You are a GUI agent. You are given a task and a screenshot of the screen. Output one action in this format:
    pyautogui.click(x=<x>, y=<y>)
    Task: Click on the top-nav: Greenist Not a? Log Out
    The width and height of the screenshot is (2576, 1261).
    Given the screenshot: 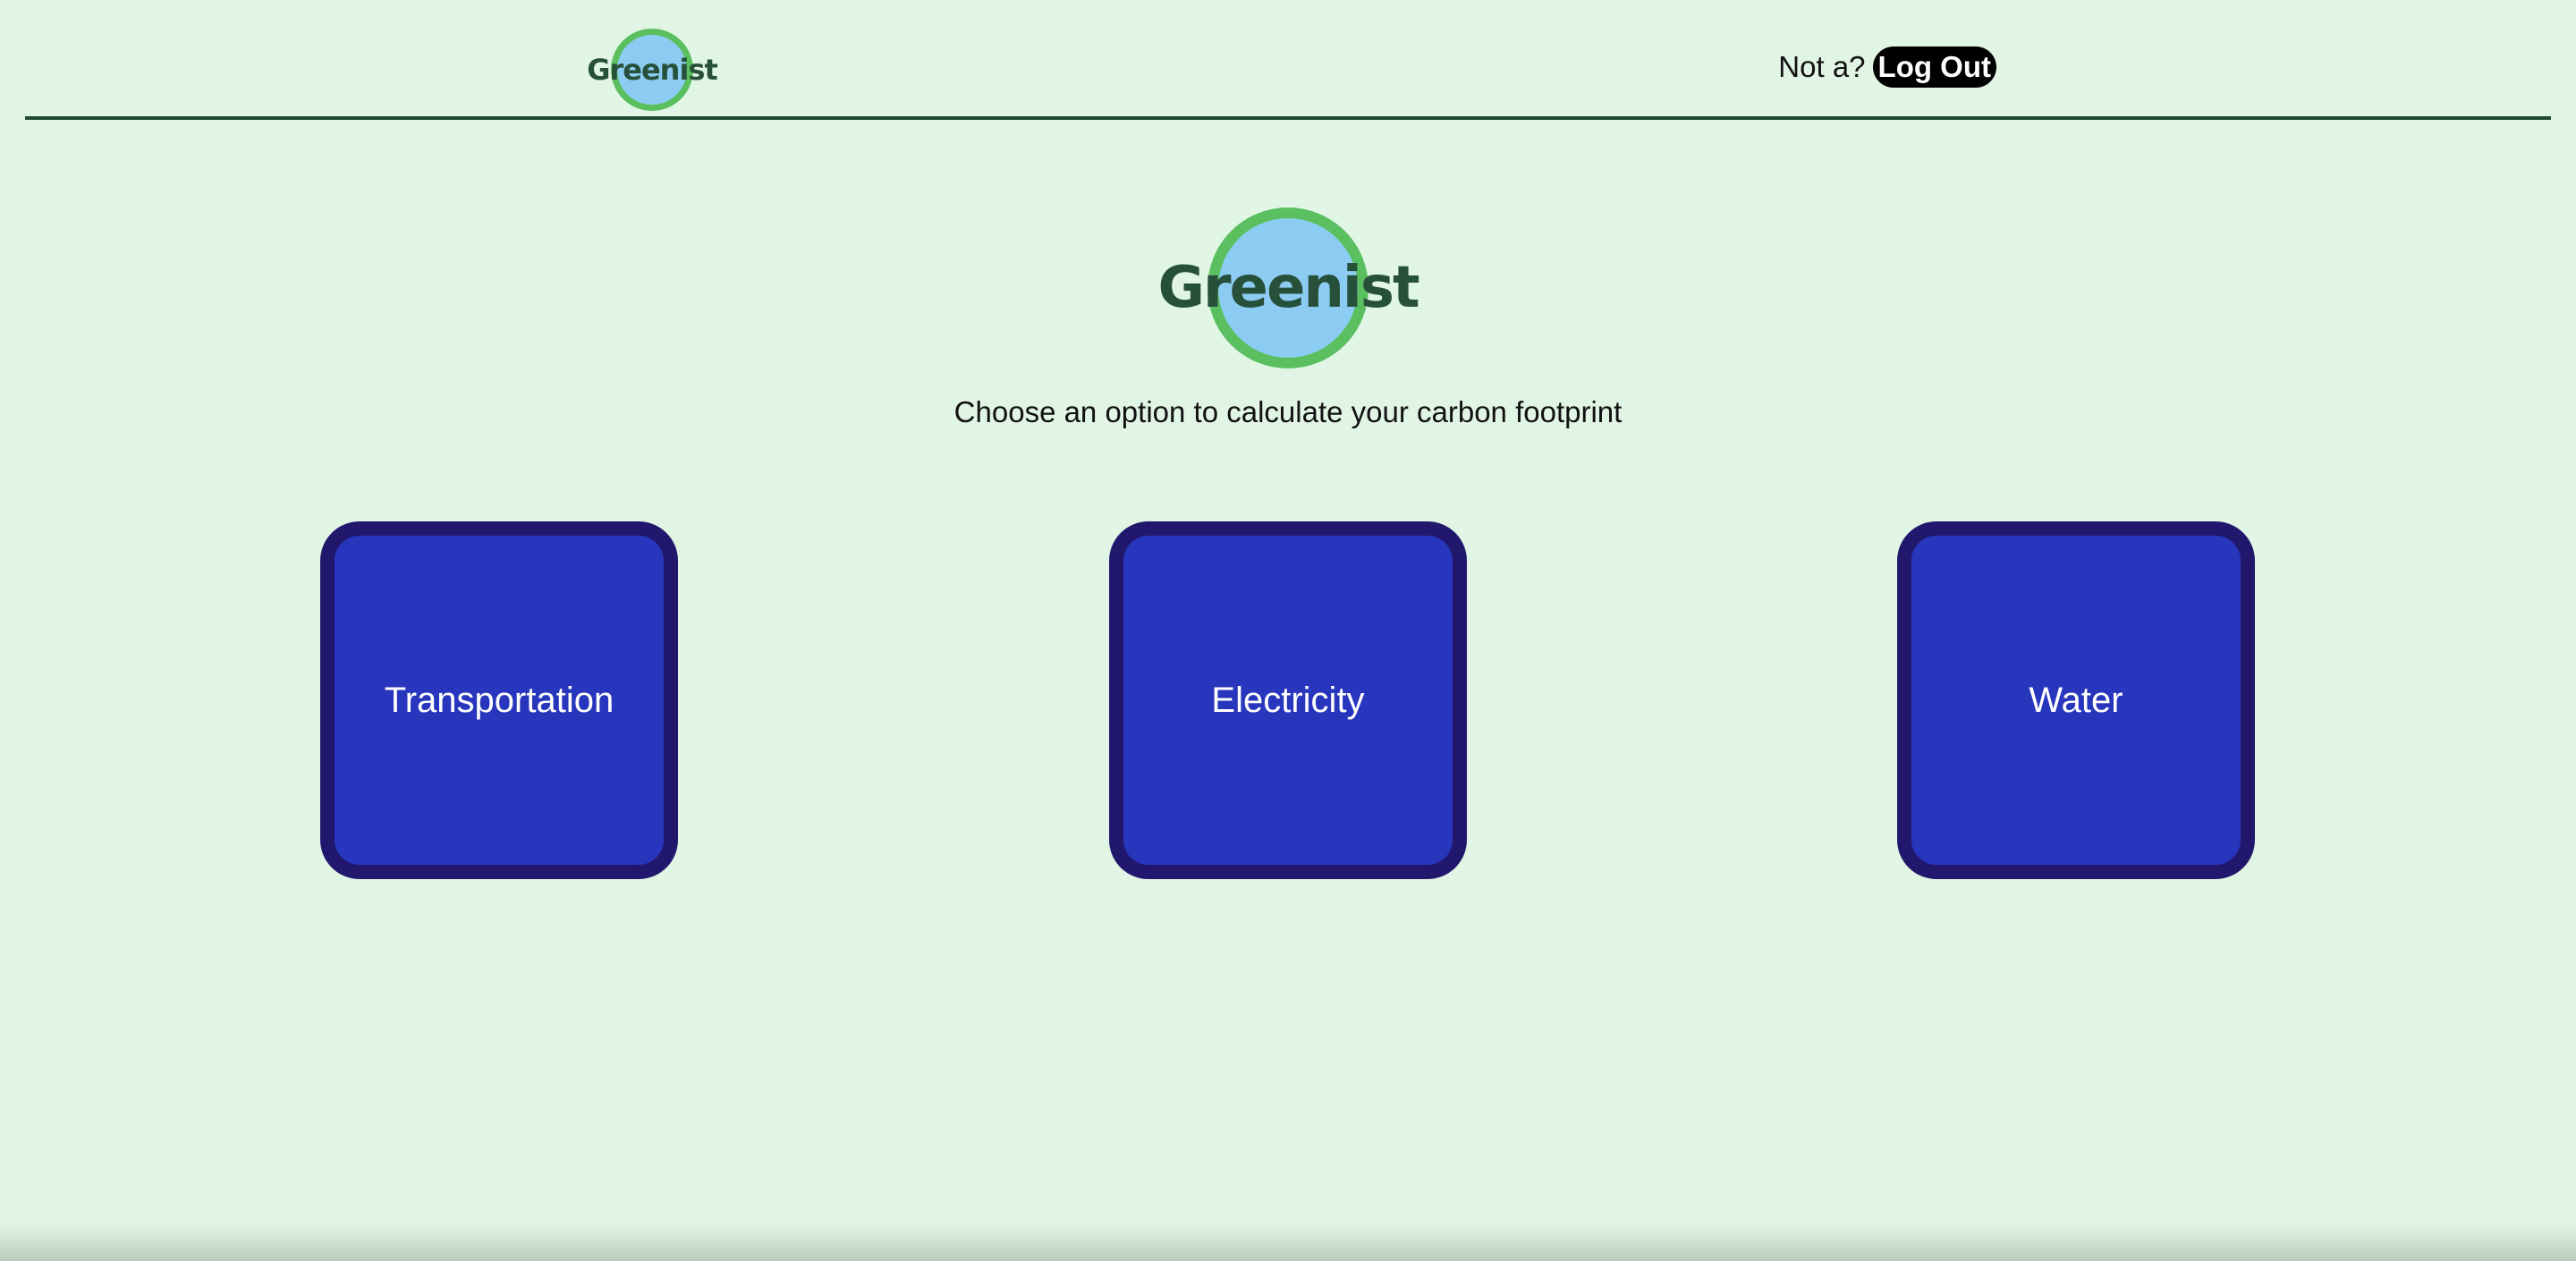 What is the action you would take?
    pyautogui.click(x=1288, y=60)
    